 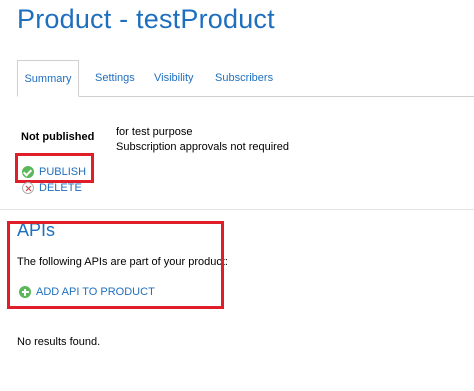 I want to click on tab-subscribers: Subscribers, so click(x=244, y=78).